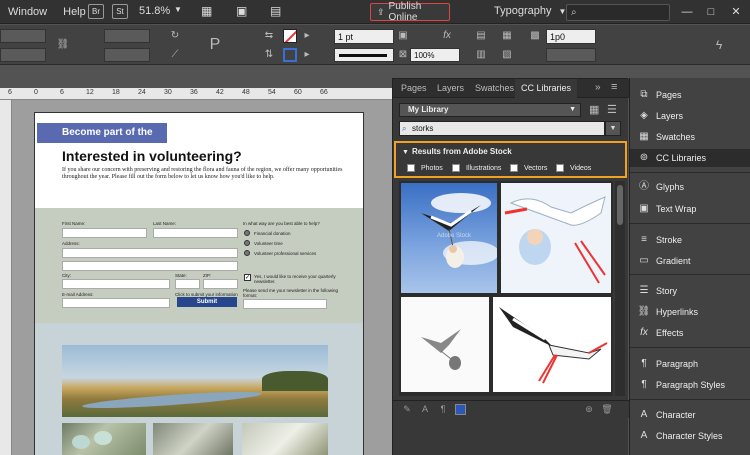 Image resolution: width=750 pixels, height=455 pixels. Describe the element at coordinates (690, 209) in the screenshot. I see `dock-item-text-wrap: ▣ Text Wrap` at that location.